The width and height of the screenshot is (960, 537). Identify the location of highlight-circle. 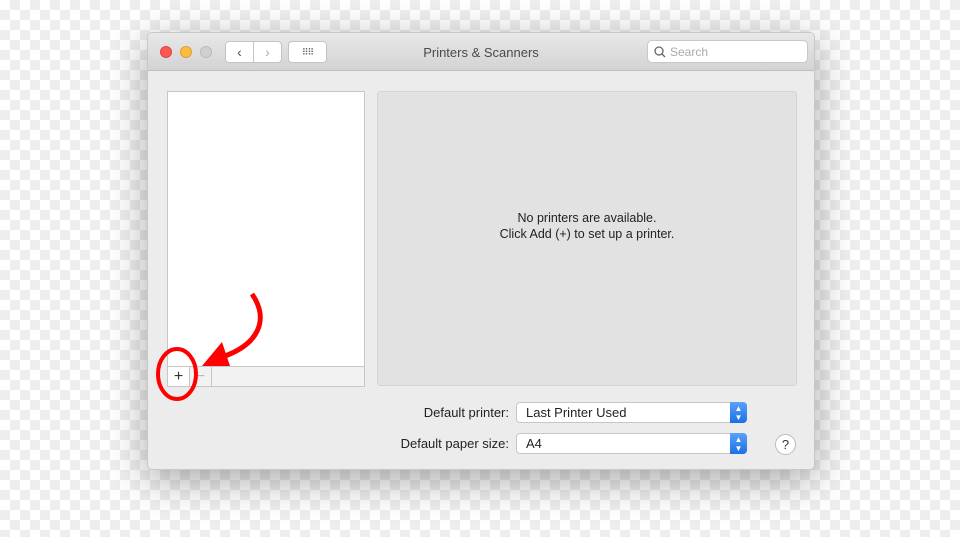
(177, 374).